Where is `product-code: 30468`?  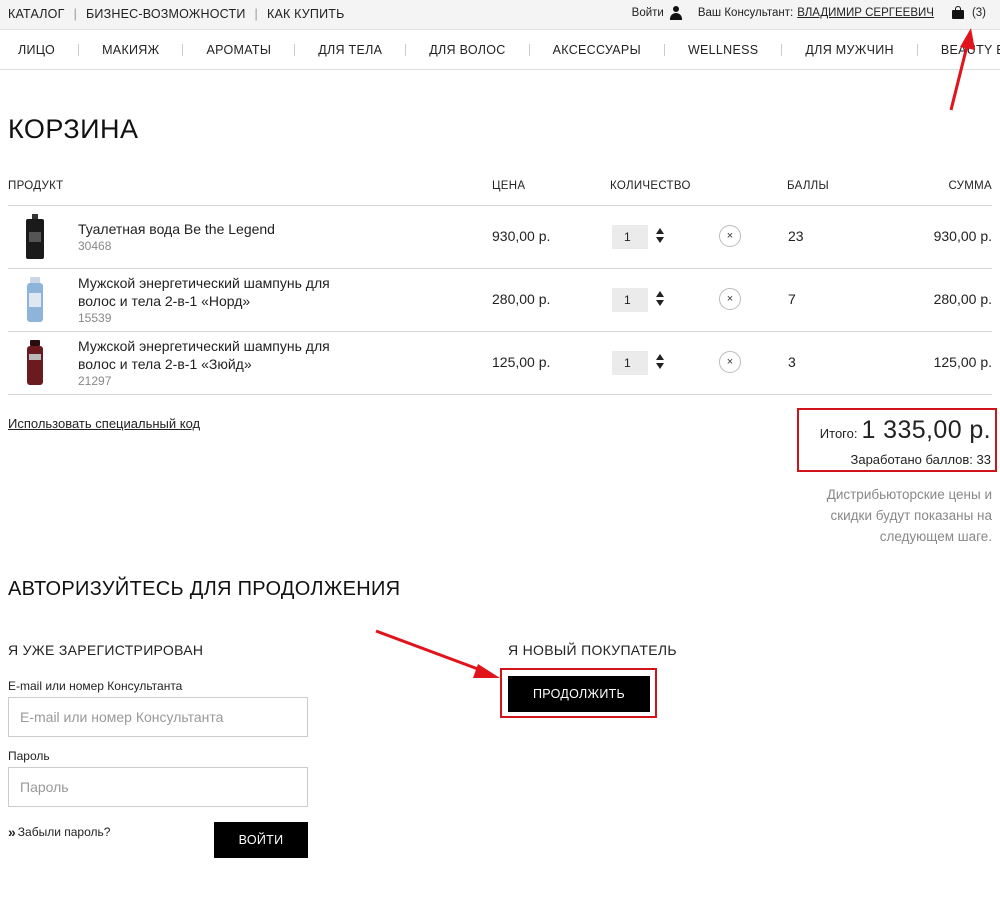 product-code: 30468 is located at coordinates (95, 246).